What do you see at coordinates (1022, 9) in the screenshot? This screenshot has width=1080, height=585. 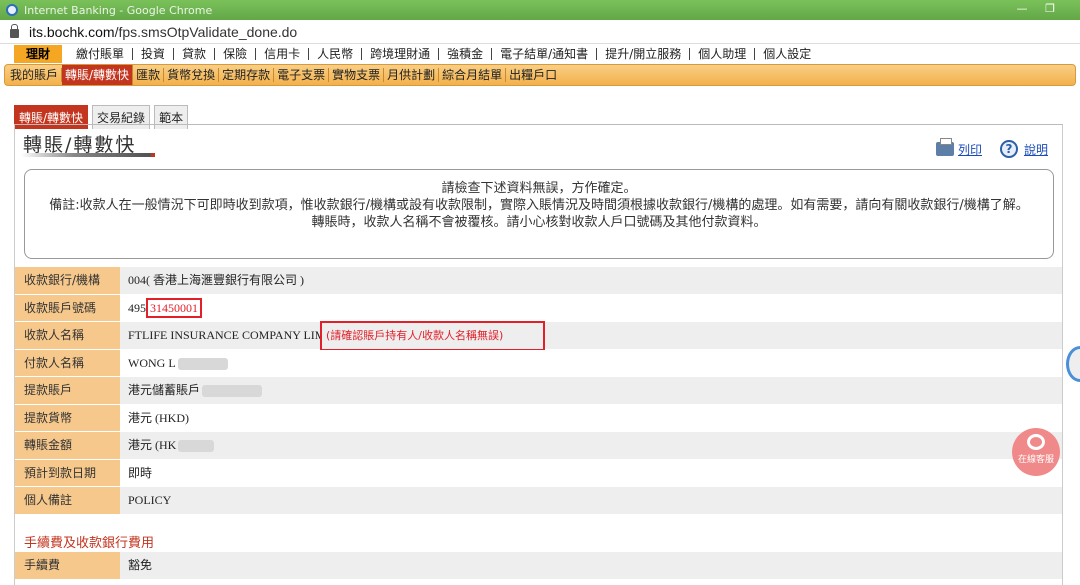 I see `minimize-icon: —` at bounding box center [1022, 9].